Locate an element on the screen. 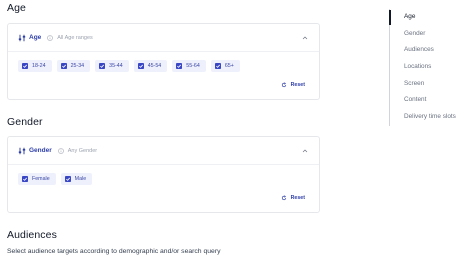  age-option-chip: 45-54 is located at coordinates (150, 66).